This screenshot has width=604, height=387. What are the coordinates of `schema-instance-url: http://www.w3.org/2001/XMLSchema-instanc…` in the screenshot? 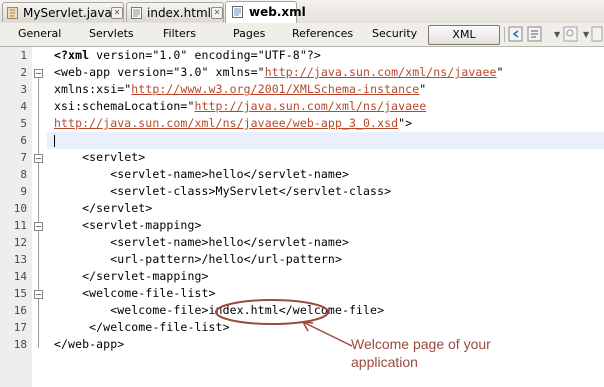 It's located at (275, 89).